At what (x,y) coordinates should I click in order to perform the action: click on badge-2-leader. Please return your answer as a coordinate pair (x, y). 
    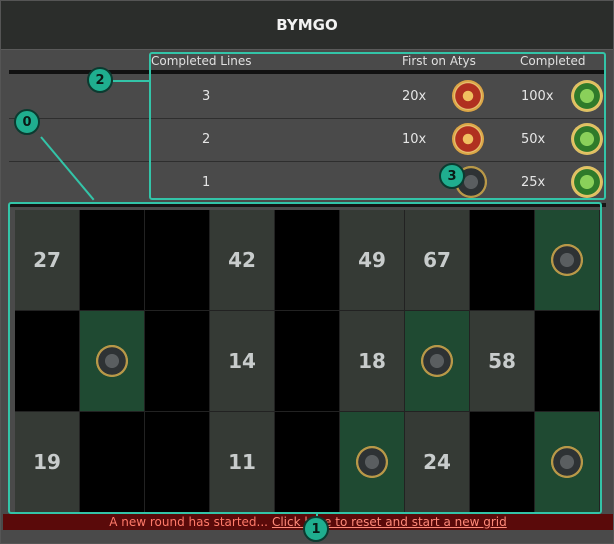
    Looking at the image, I should click on (132, 81).